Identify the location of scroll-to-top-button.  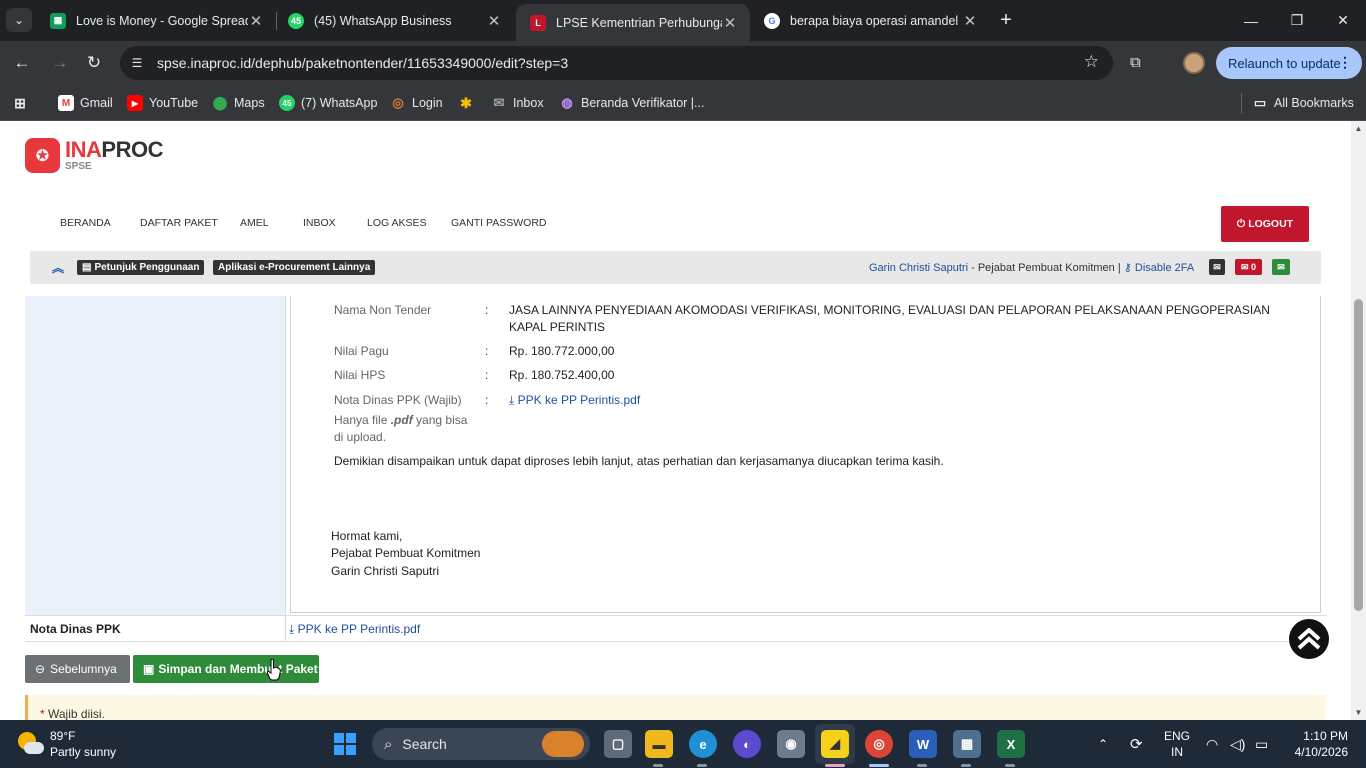
(1309, 639).